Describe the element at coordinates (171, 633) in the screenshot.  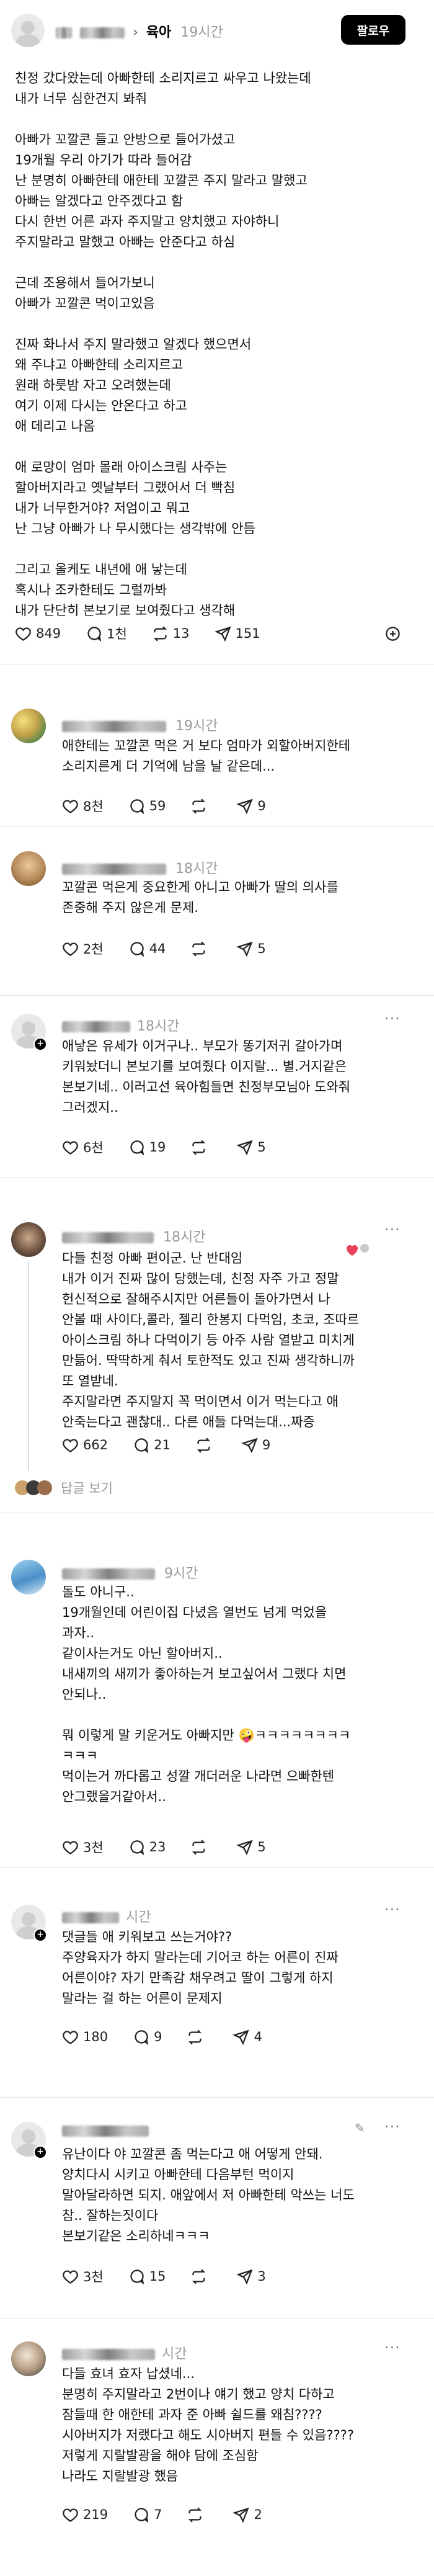
I see `repost-button: 13` at that location.